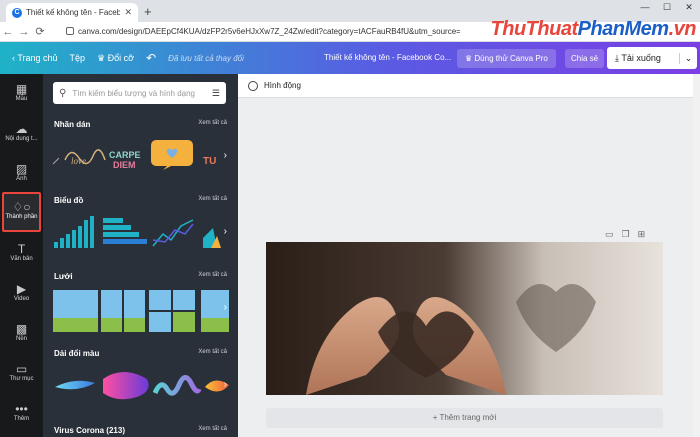 This screenshot has height=437, width=700. Describe the element at coordinates (63, 276) in the screenshot. I see `section-title: Lưới` at that location.